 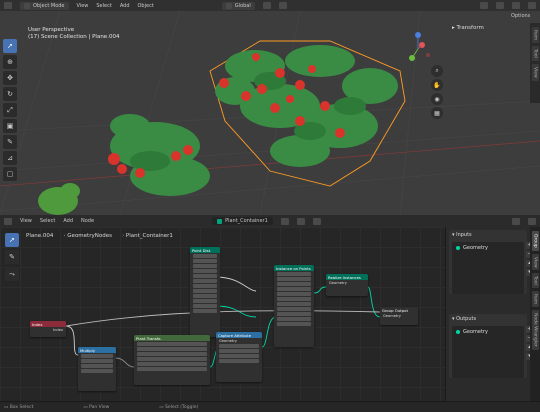 I want to click on shading-rendered-icon, so click(x=532, y=5).